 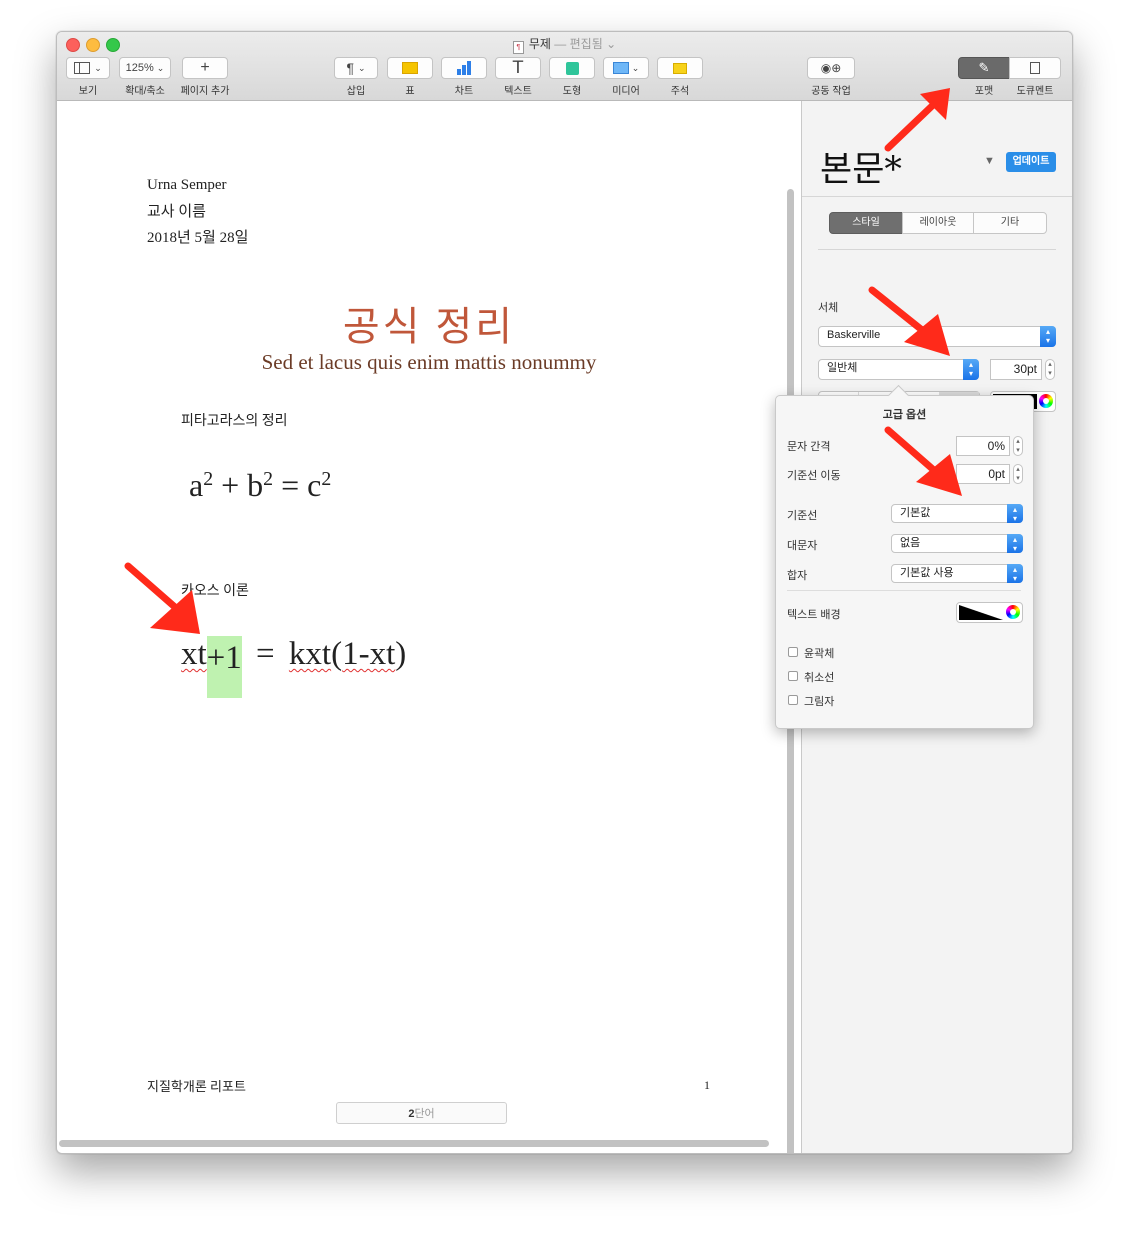 What do you see at coordinates (957, 543) in the screenshot?
I see `capitalization-select: 없음 ▴ ▾` at bounding box center [957, 543].